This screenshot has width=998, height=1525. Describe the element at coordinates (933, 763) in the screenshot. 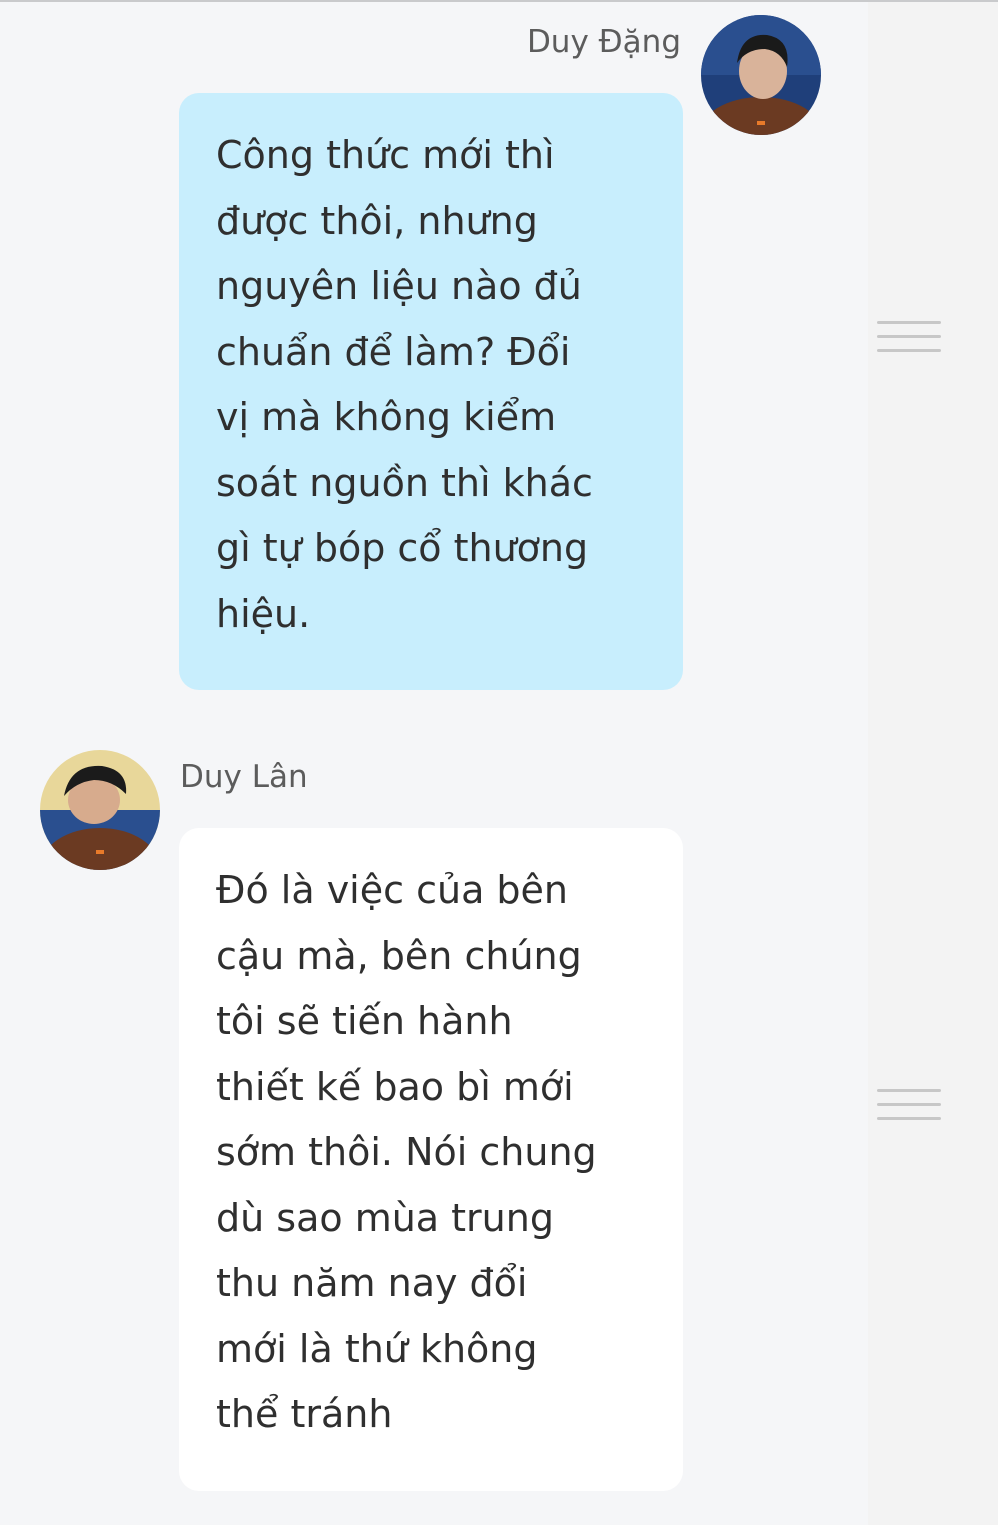

I see `side-panel` at that location.